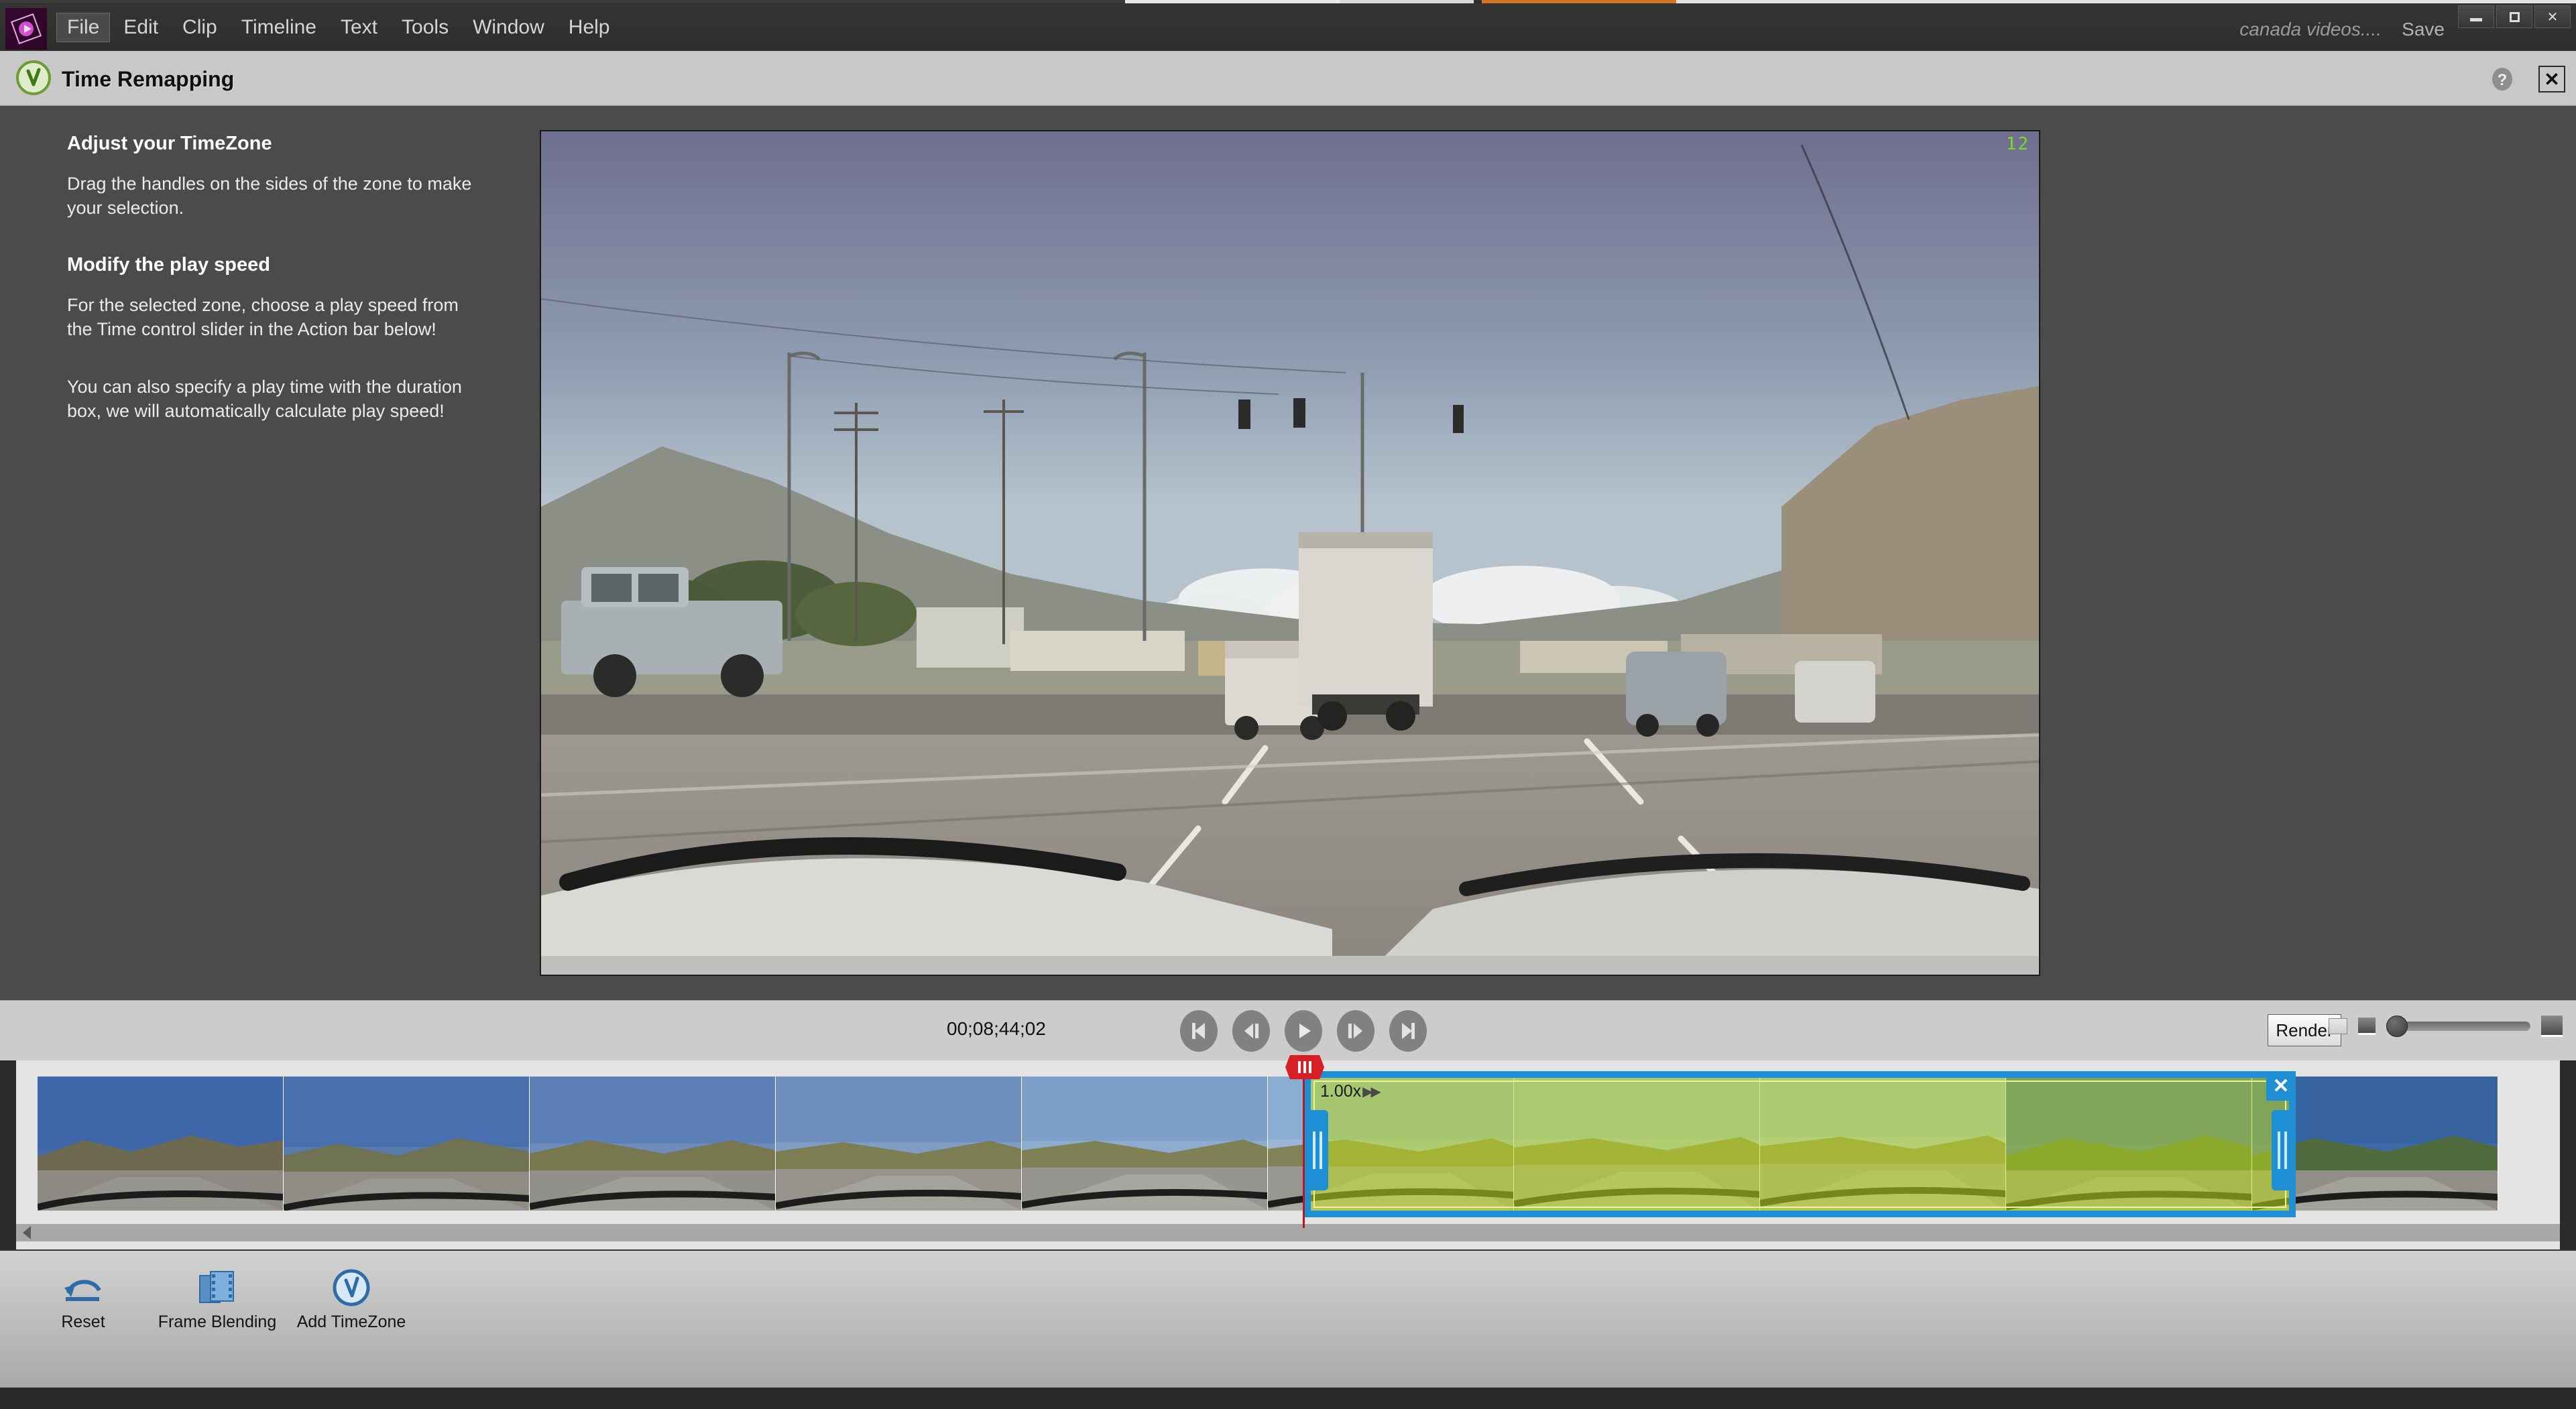 The image size is (2576, 1409). What do you see at coordinates (1288, 78) in the screenshot?
I see `dialog-header: Time Remapping ? ✕` at bounding box center [1288, 78].